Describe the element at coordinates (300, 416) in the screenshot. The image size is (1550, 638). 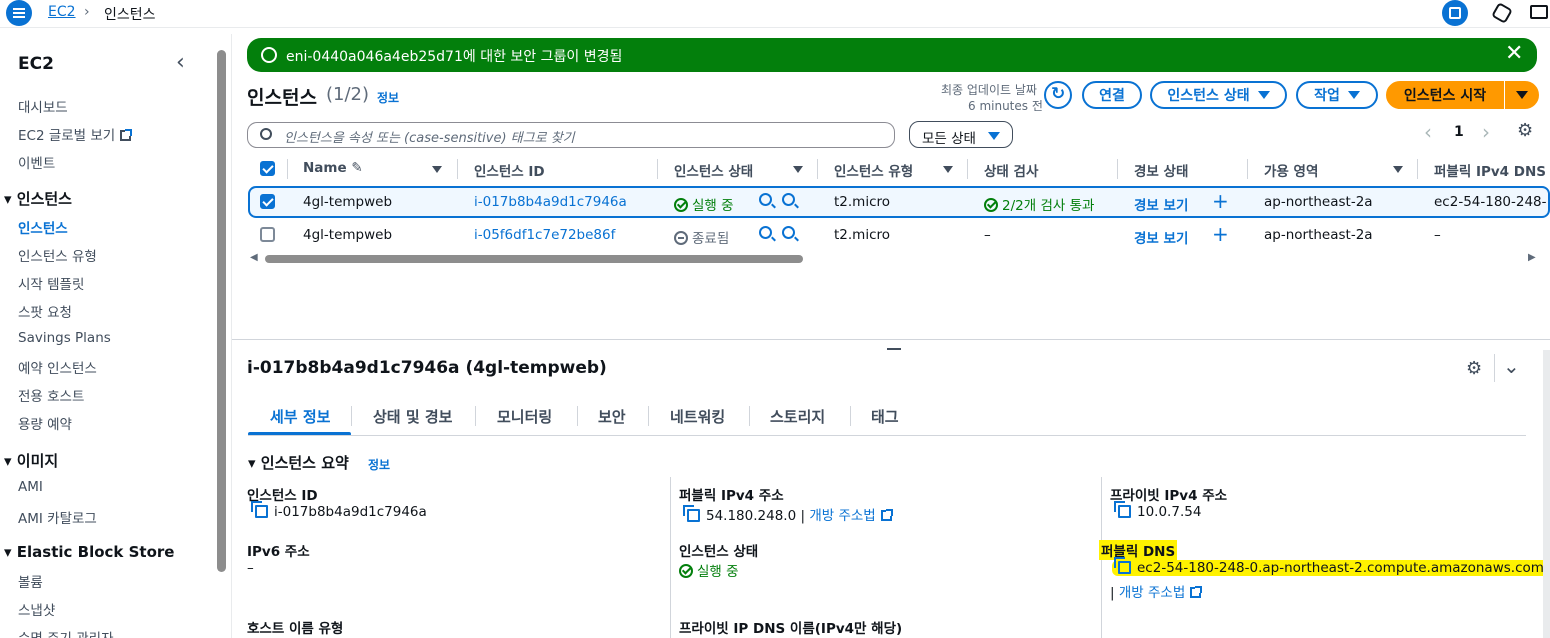
I see `tab-details: 세부 정보` at that location.